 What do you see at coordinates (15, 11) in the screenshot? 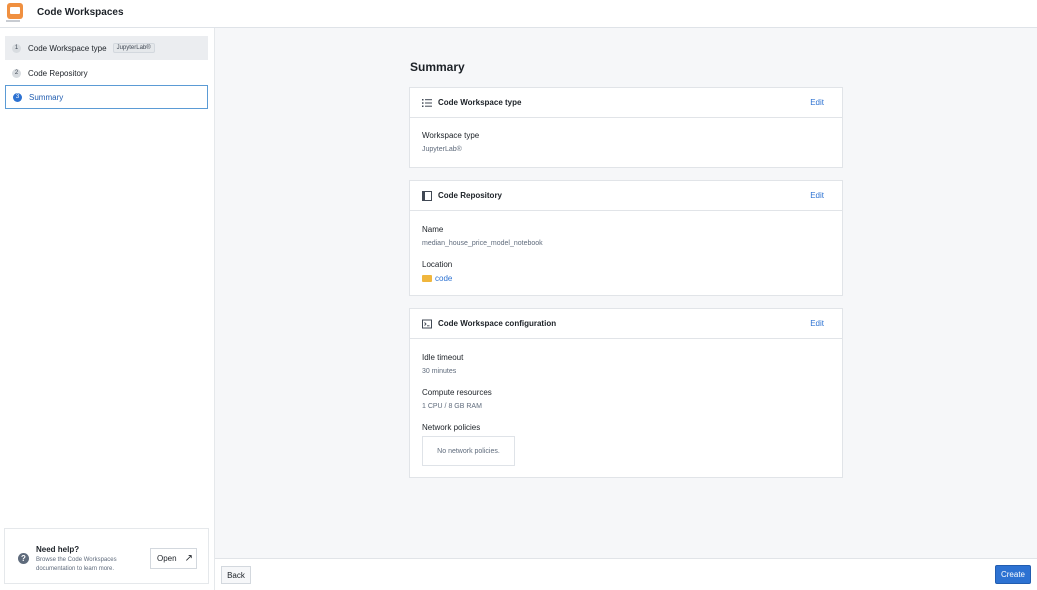
I see `code-workspaces-logo-icon` at bounding box center [15, 11].